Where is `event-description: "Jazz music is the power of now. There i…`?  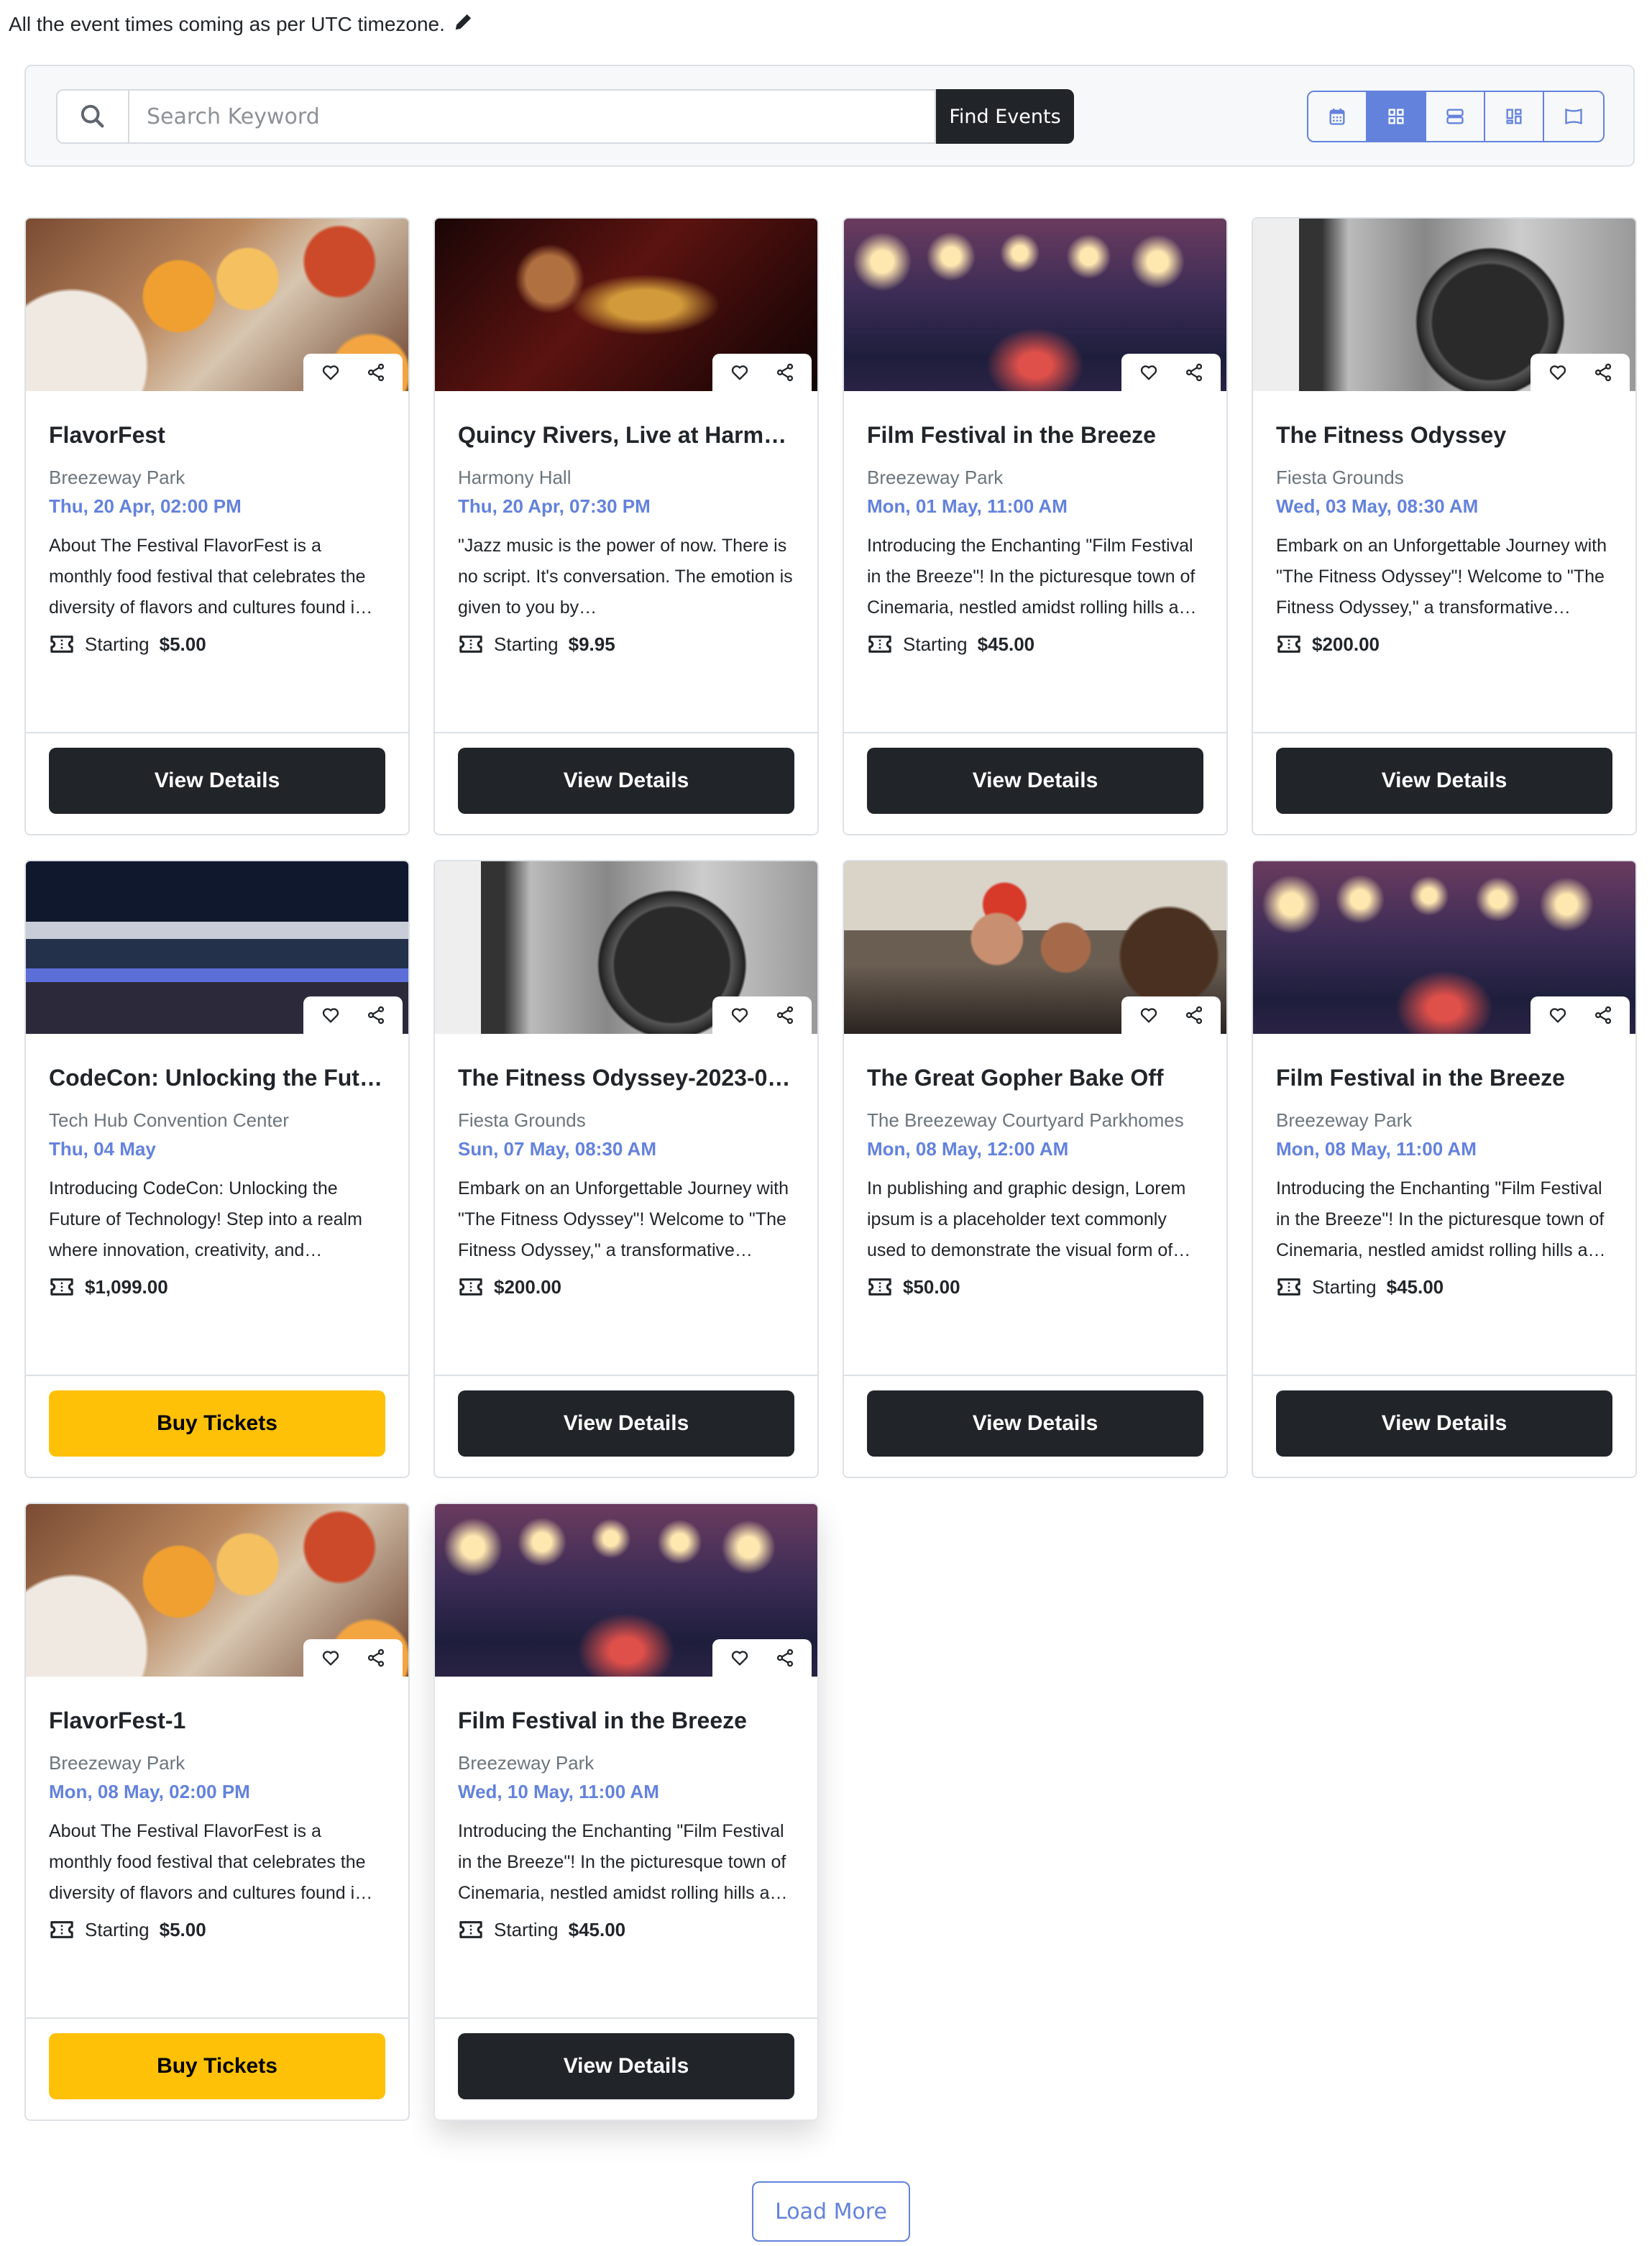
event-description: "Jazz music is the power of now. There i… is located at coordinates (625, 576).